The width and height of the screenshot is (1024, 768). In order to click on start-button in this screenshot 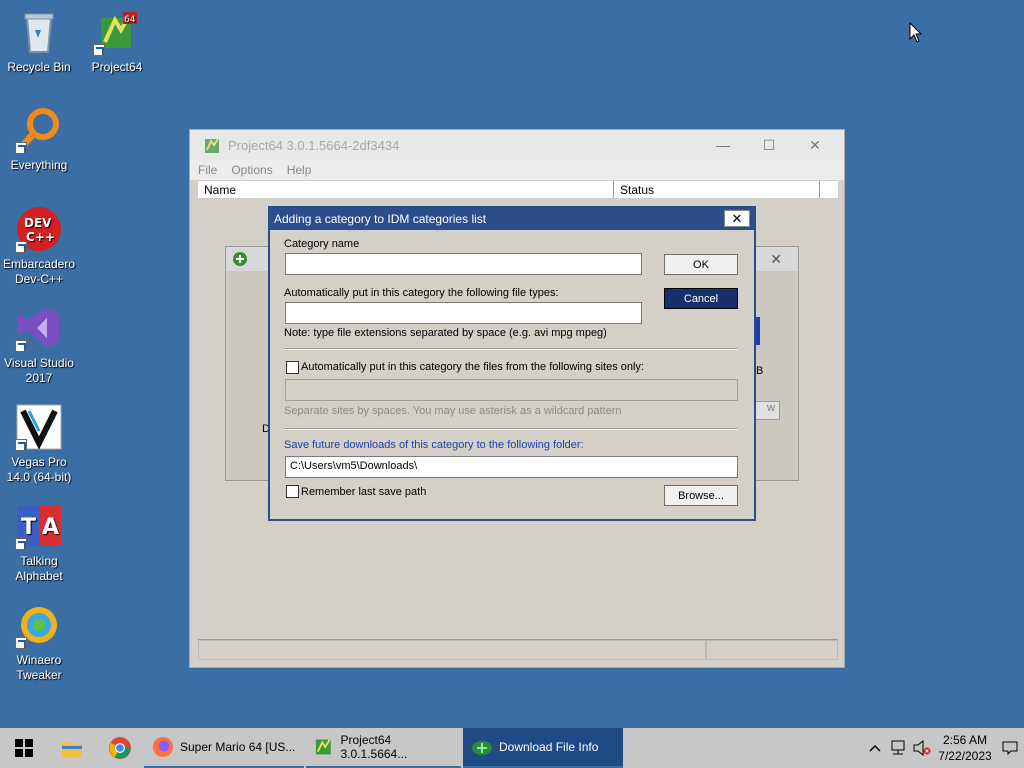, I will do `click(24, 748)`.